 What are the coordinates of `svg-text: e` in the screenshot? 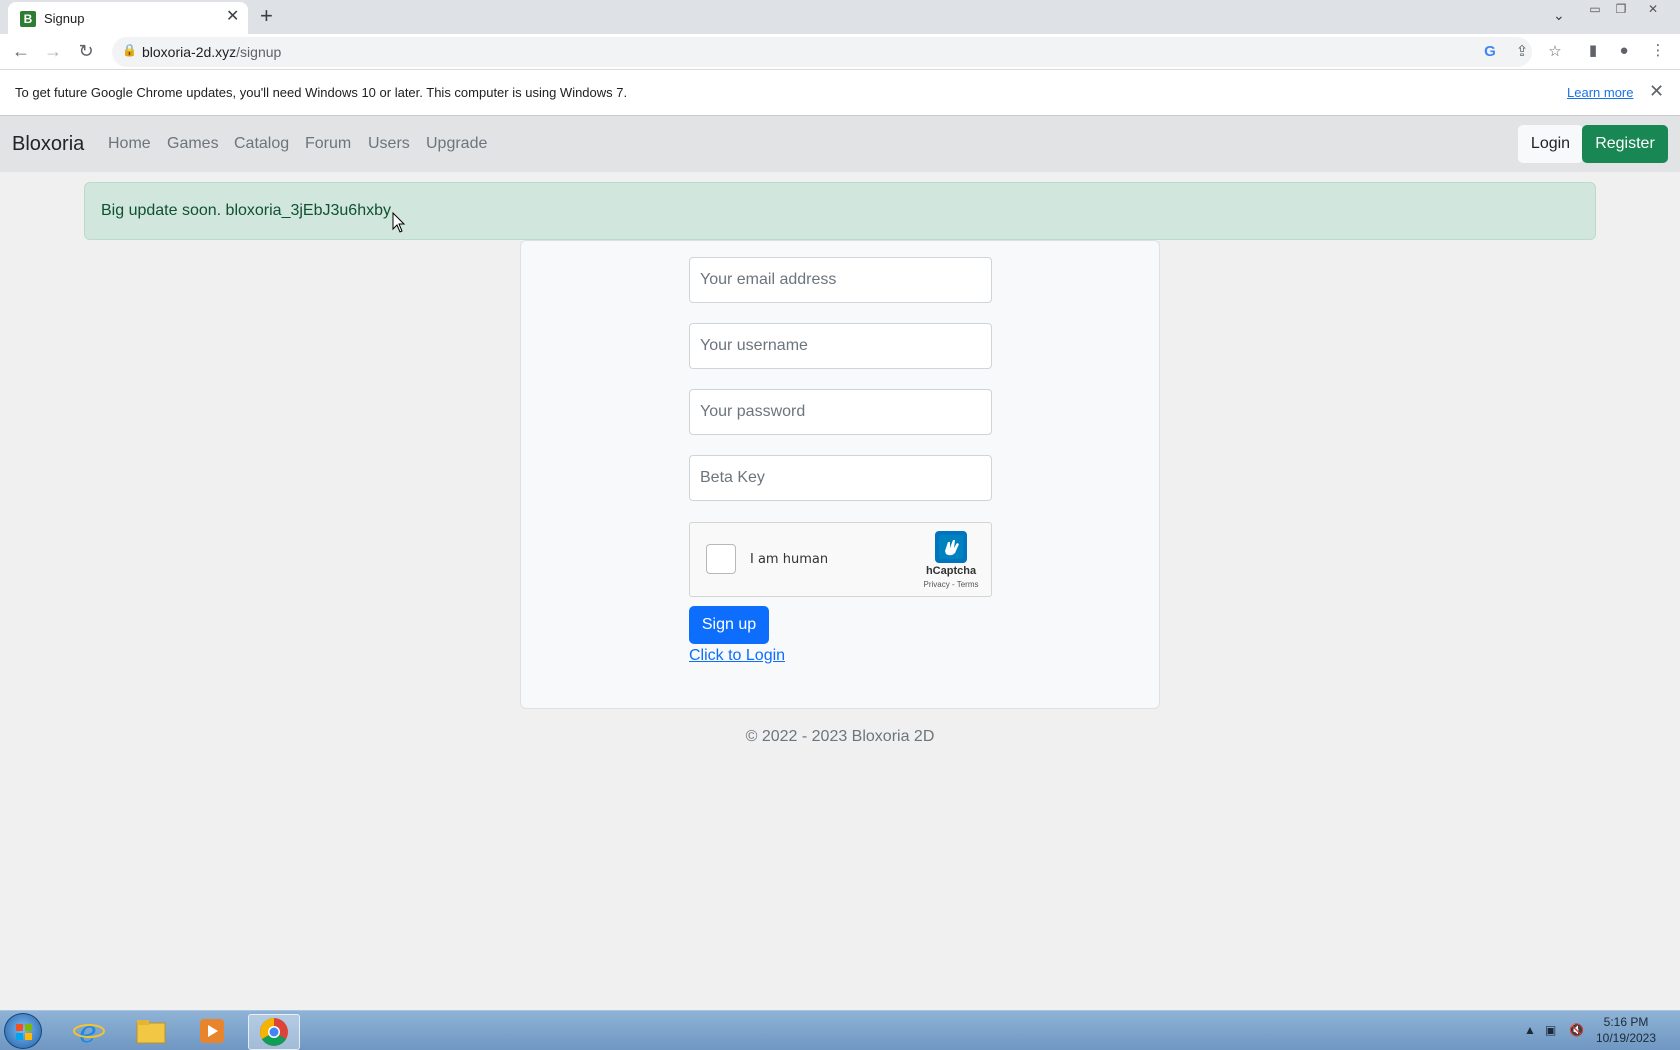 It's located at (88, 1031).